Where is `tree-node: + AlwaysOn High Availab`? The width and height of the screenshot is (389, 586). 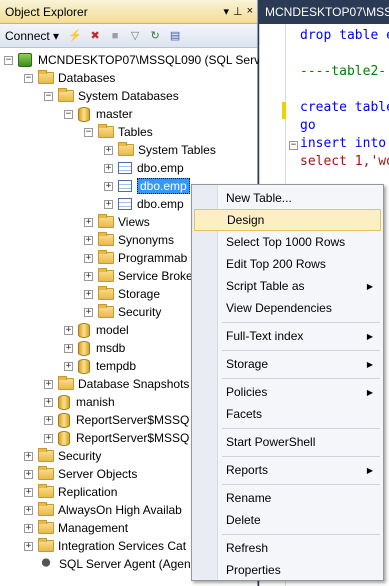 tree-node: + AlwaysOn High Availab is located at coordinates (103, 510).